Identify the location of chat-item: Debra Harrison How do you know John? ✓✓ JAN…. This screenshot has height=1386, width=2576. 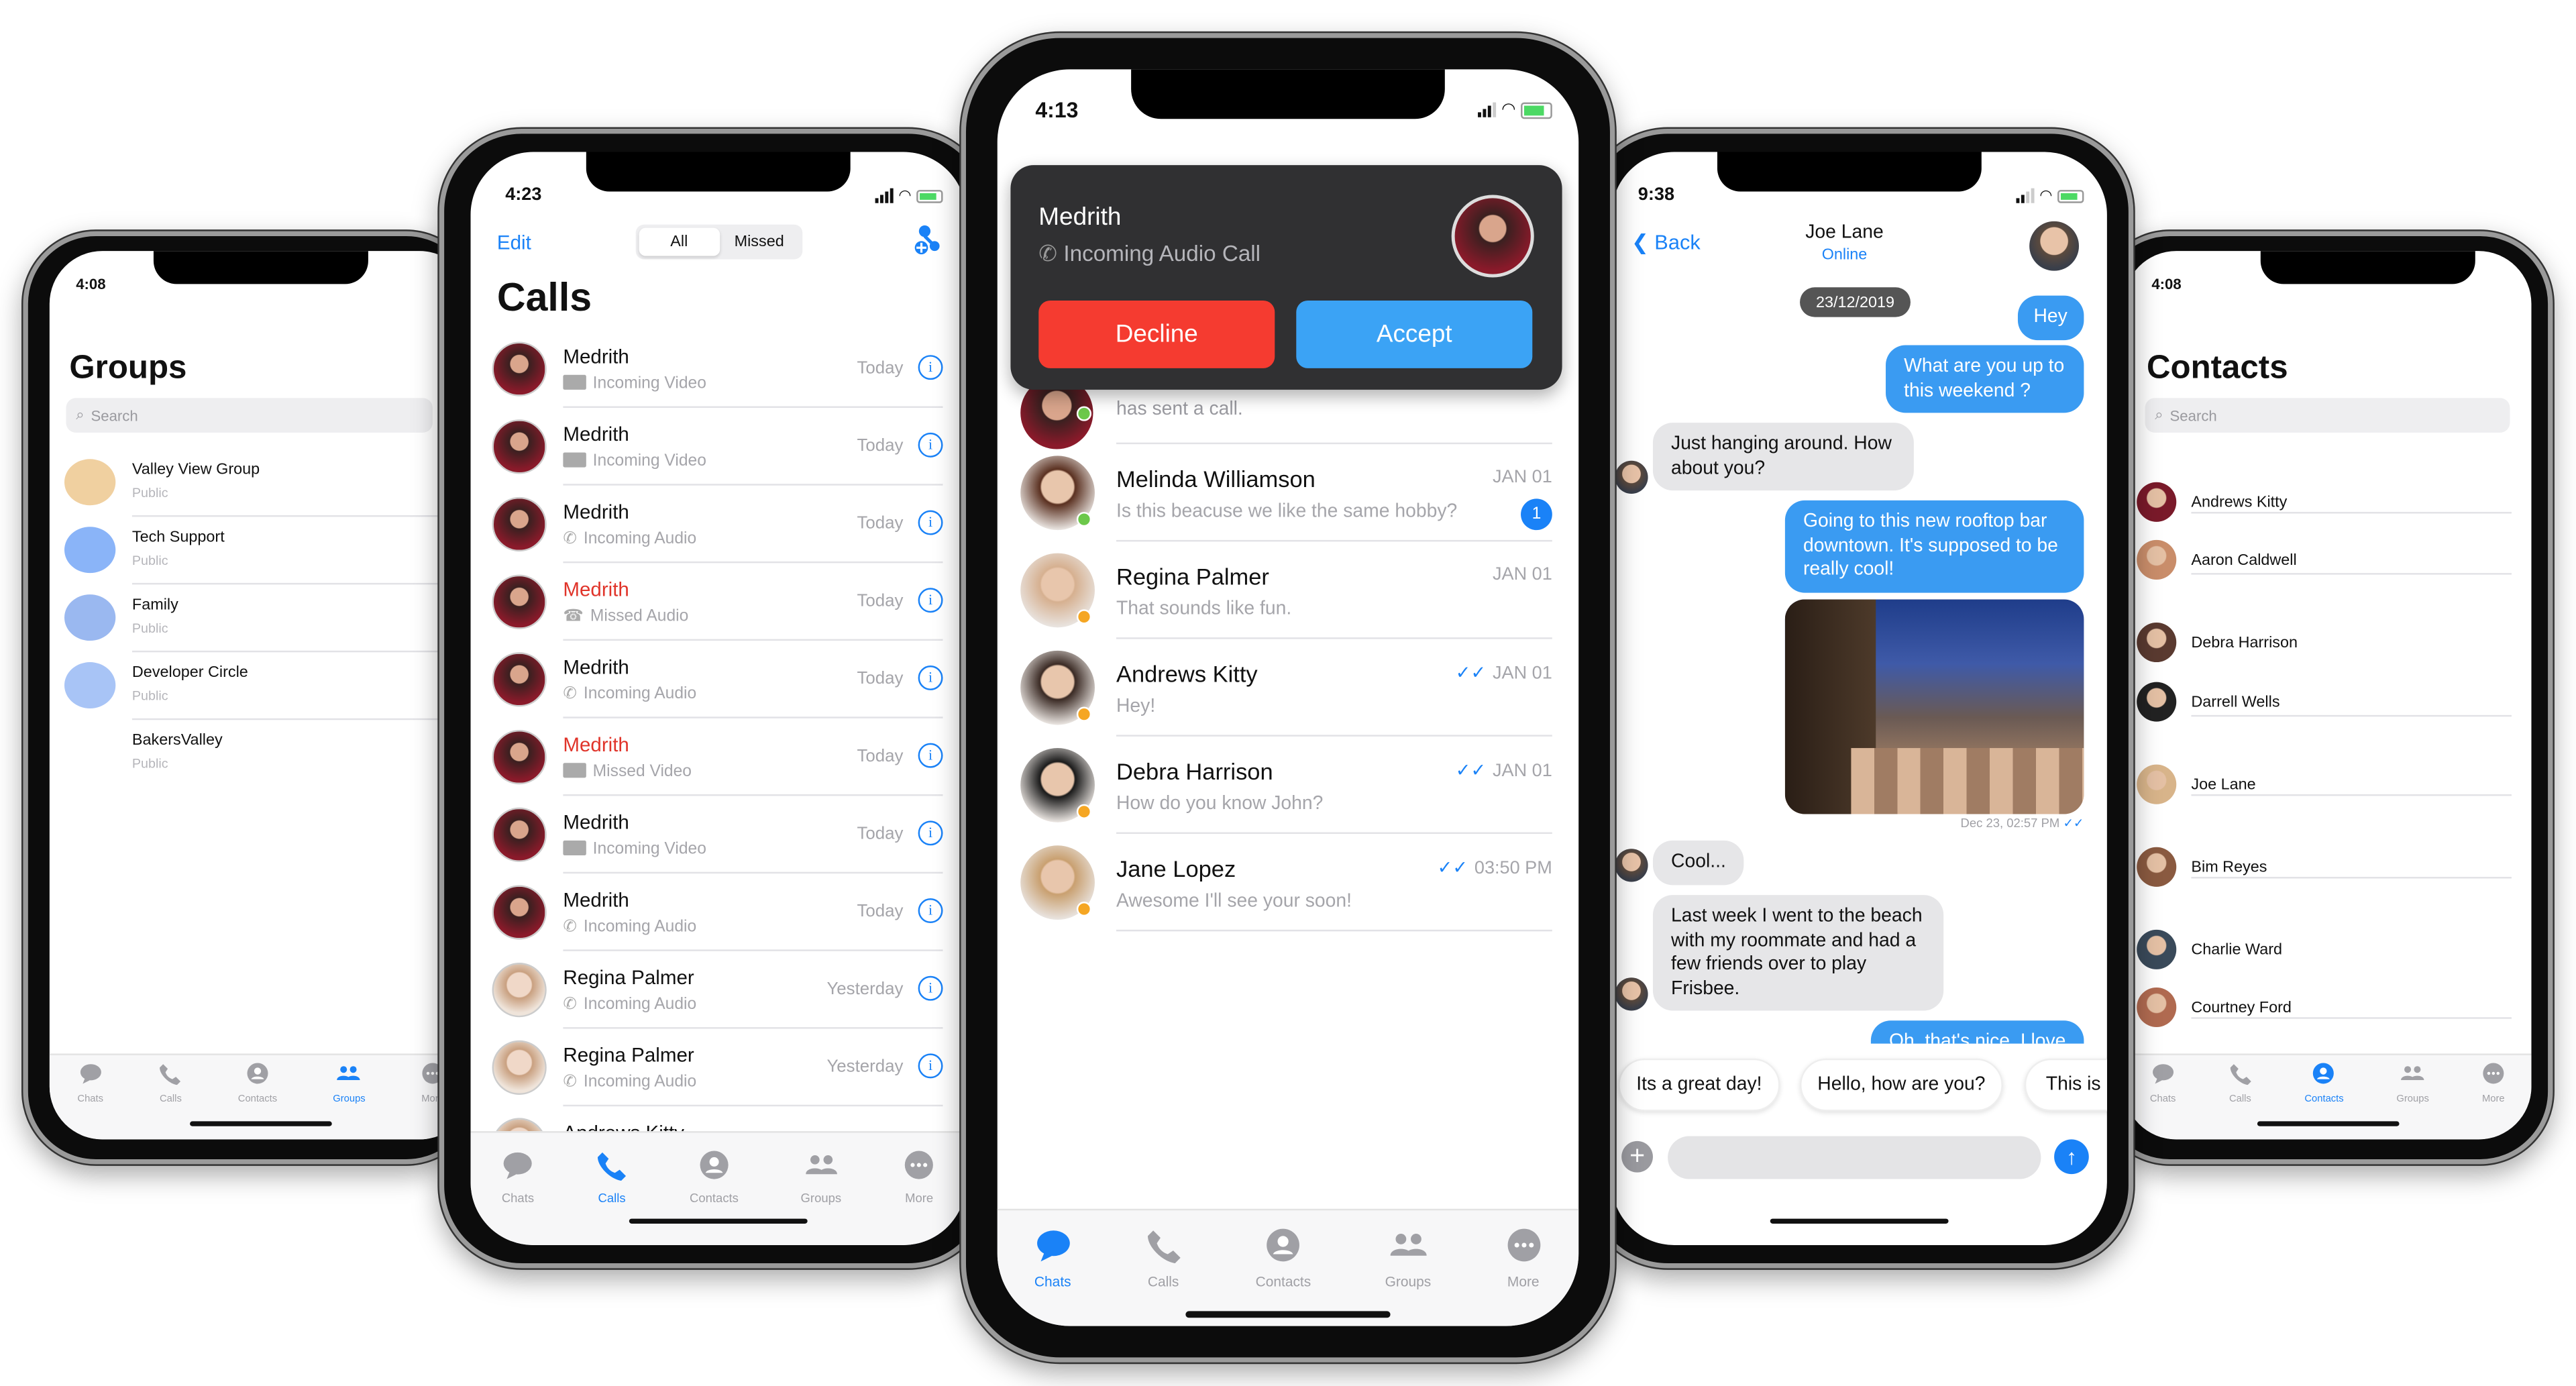
(1288, 786).